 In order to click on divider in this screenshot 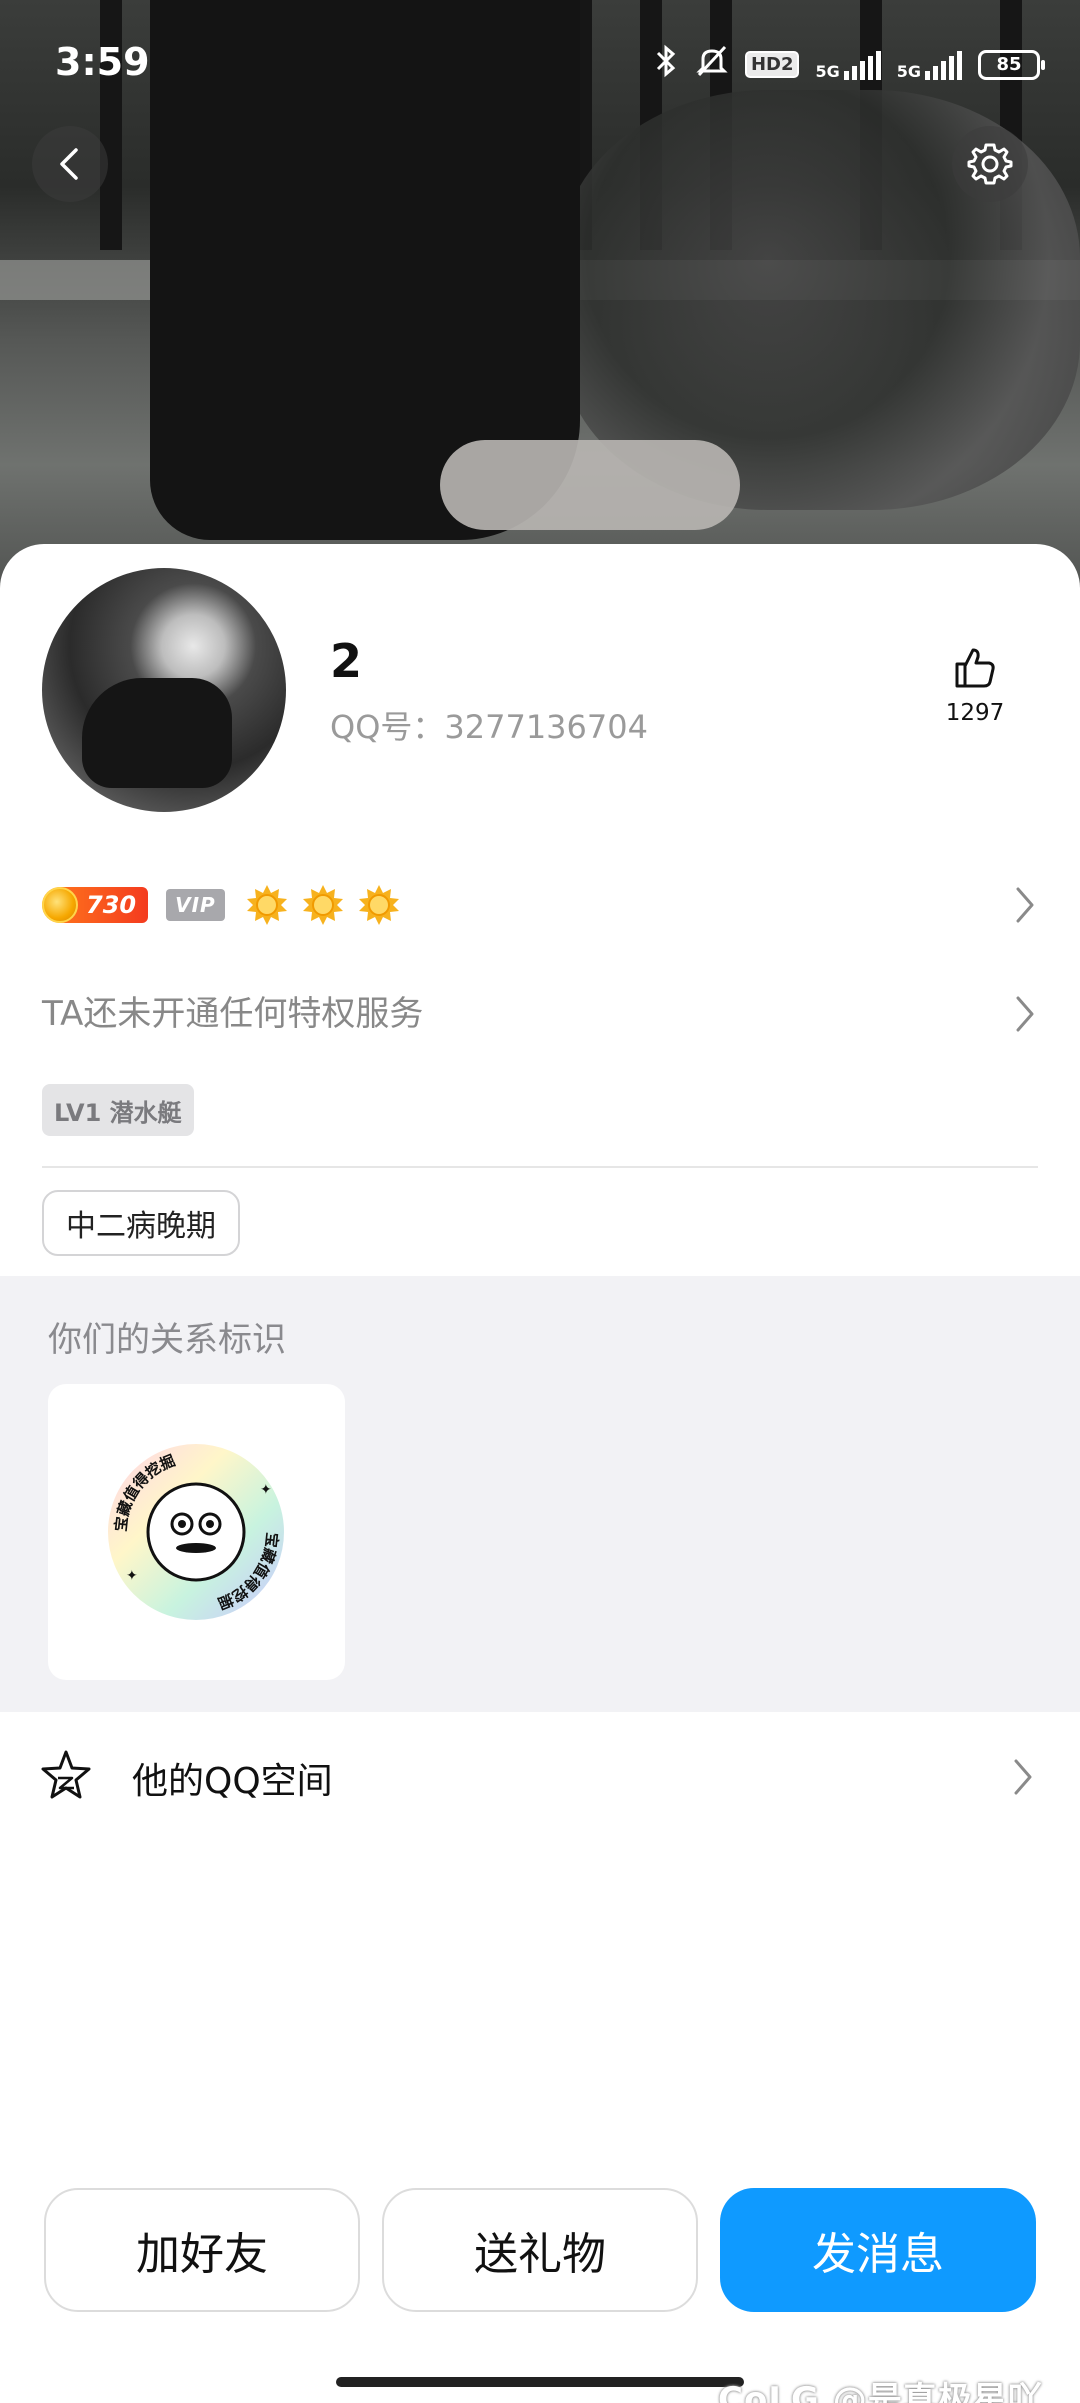, I will do `click(540, 1167)`.